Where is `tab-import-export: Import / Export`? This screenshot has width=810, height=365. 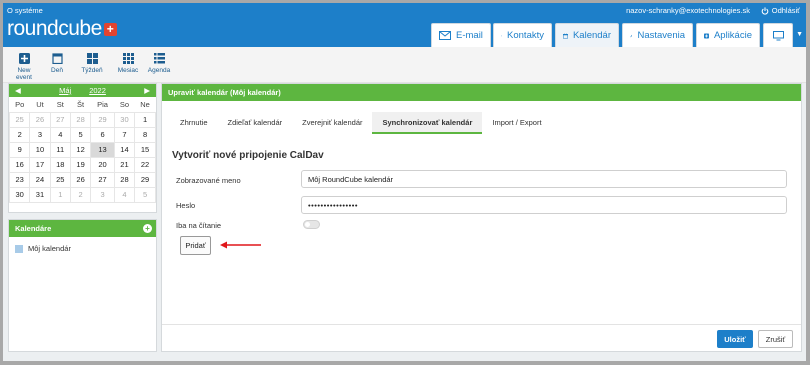 tab-import-export: Import / Export is located at coordinates (516, 123).